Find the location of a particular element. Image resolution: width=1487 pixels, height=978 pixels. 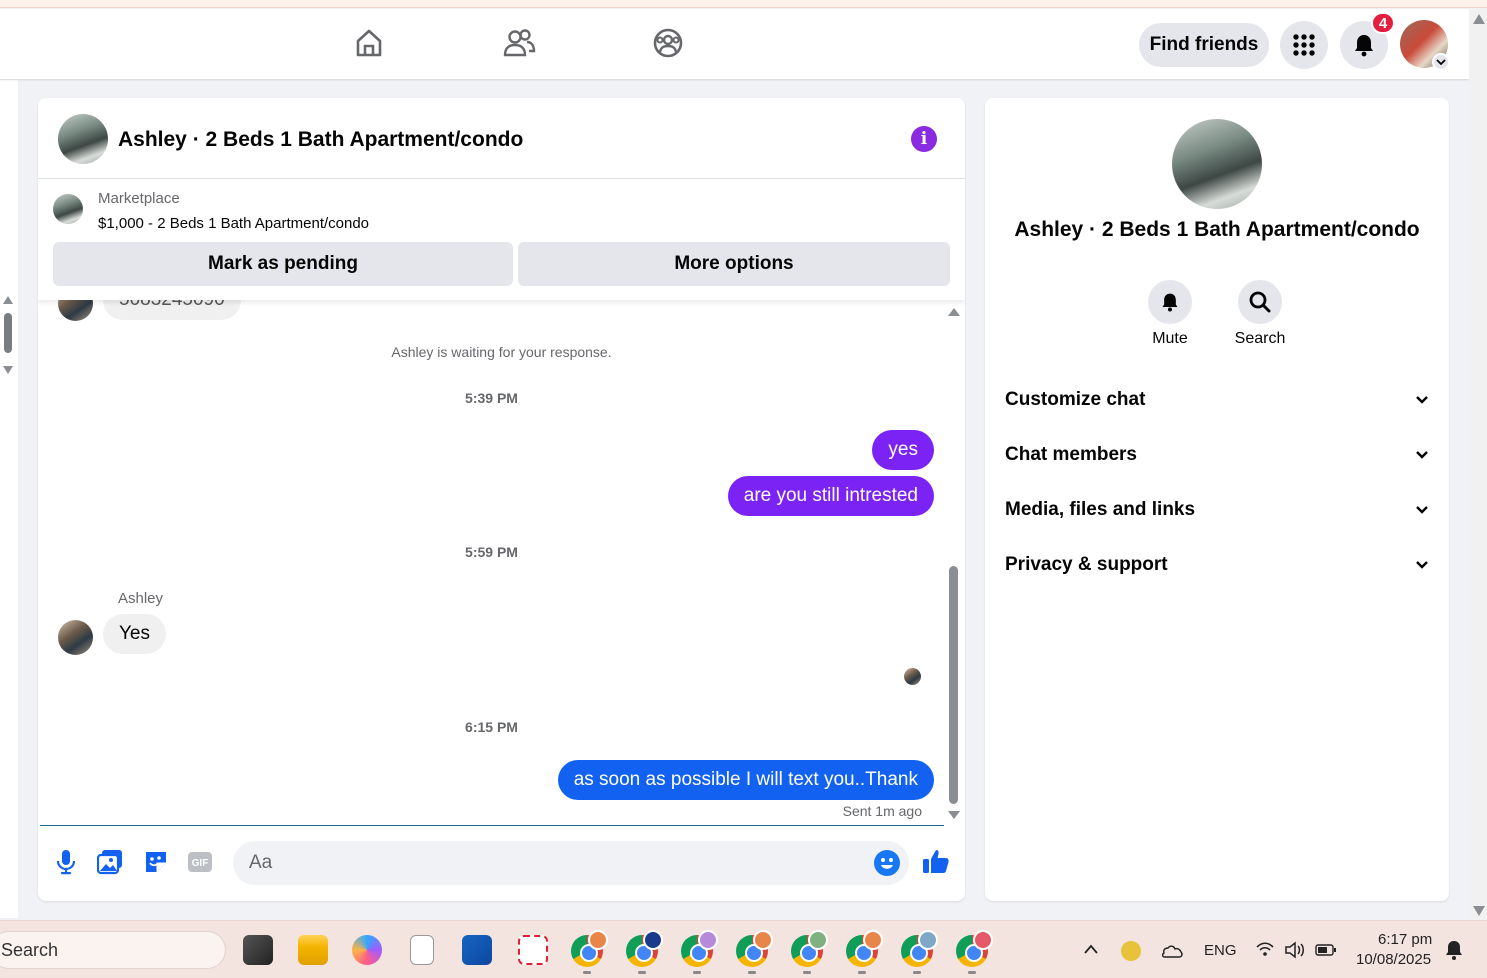

top-navbar: Find friends 4 is located at coordinates (734, 44).